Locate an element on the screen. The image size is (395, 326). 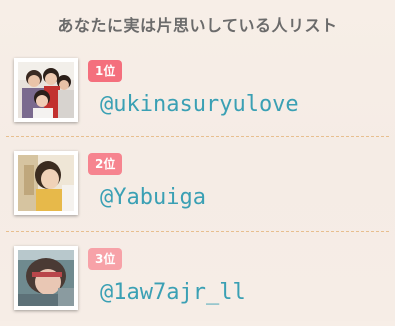
page-title: あなたに実は片思いしている人リスト is located at coordinates (197, 25).